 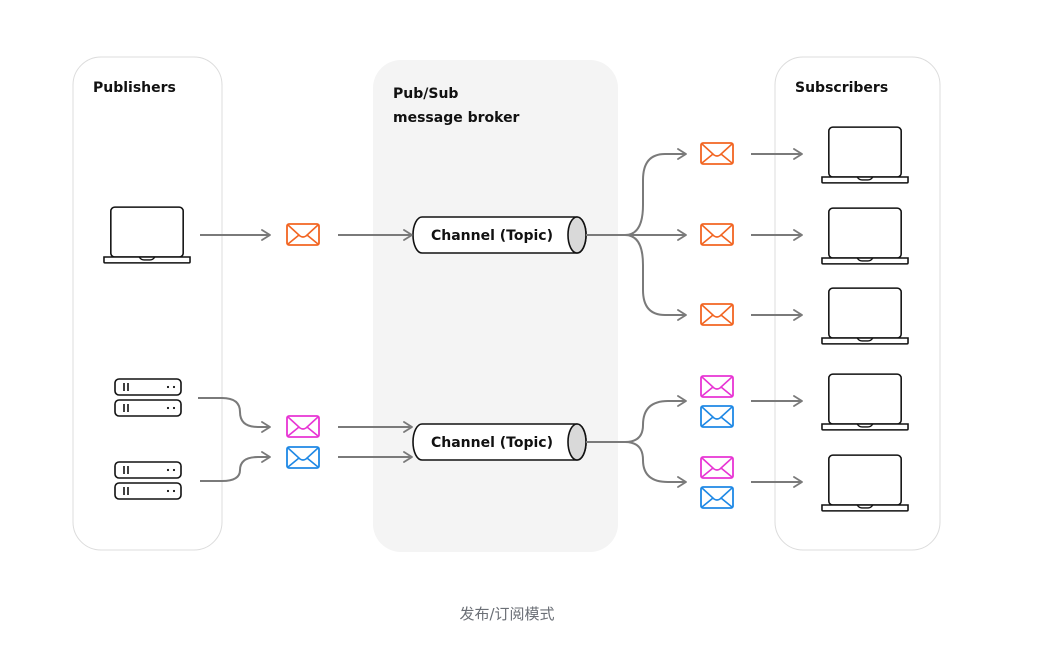 What do you see at coordinates (507, 614) in the screenshot?
I see `diagram-caption: 发布/订阅模式` at bounding box center [507, 614].